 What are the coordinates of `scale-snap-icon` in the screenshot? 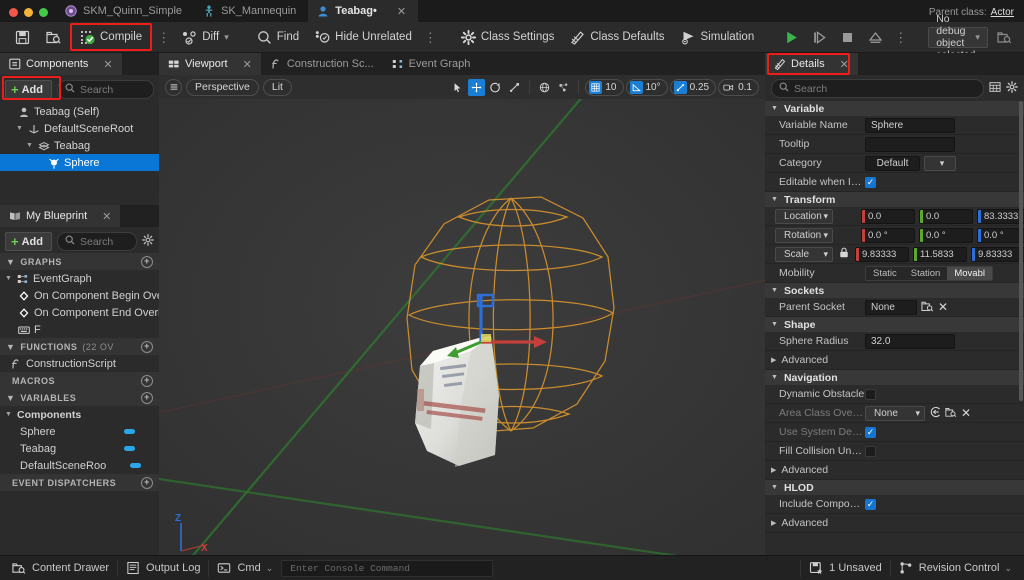 It's located at (680, 87).